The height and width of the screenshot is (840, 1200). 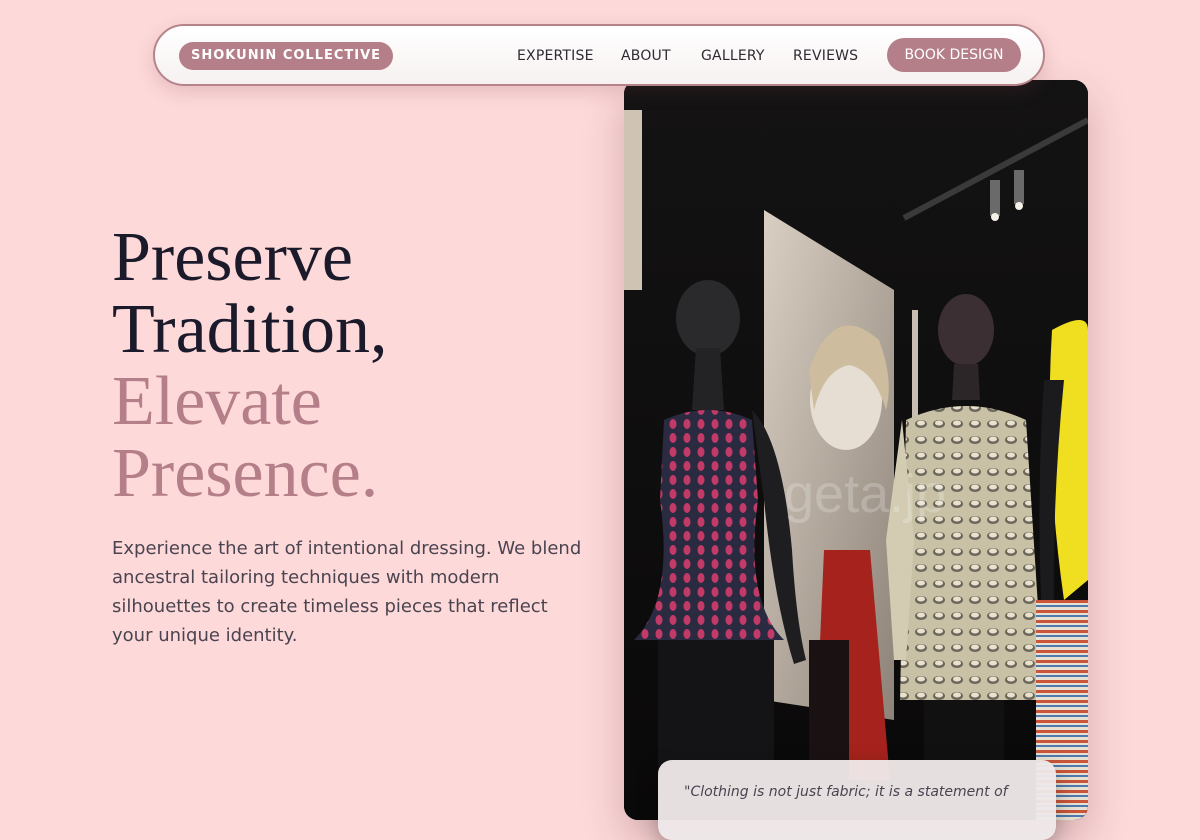 I want to click on nav-link-about: ABOUT, so click(x=646, y=56).